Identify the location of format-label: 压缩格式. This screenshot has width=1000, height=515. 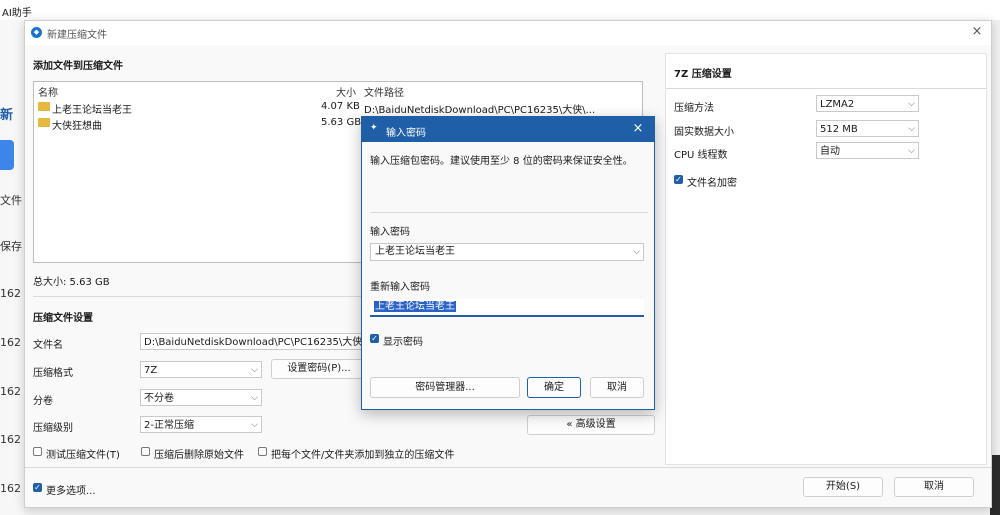
(53, 373).